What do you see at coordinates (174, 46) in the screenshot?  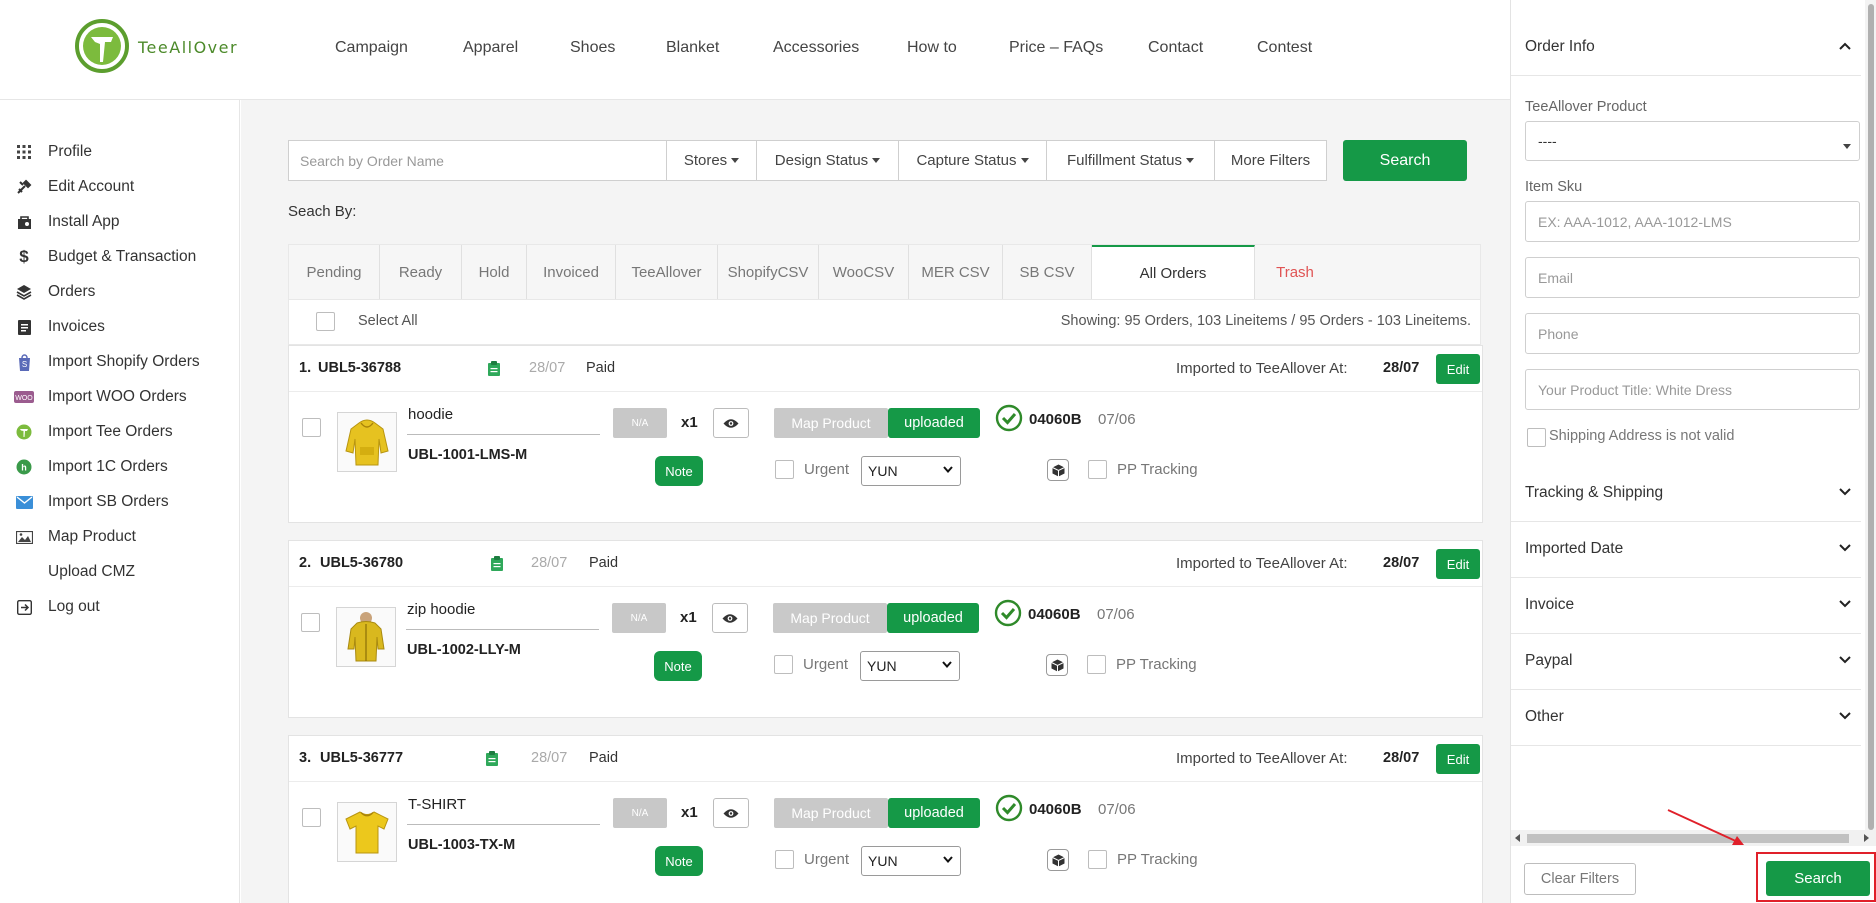 I see `brand-logo: TeeAllOver` at bounding box center [174, 46].